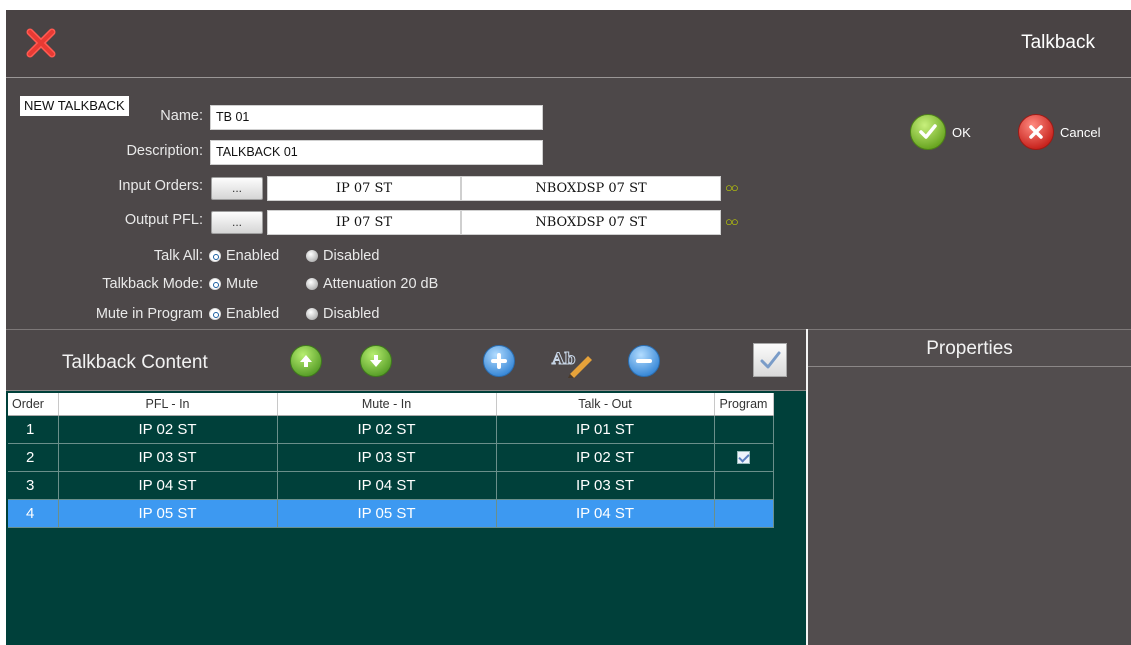 Image resolution: width=1131 pixels, height=645 pixels. Describe the element at coordinates (168, 513) in the screenshot. I see `pfl-in-cell: IP 05 ST` at that location.